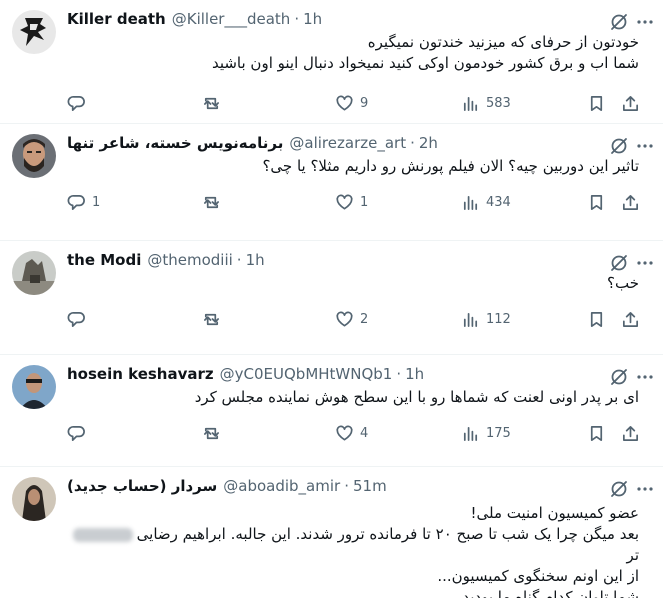  I want to click on display-name: Killer death, so click(116, 19).